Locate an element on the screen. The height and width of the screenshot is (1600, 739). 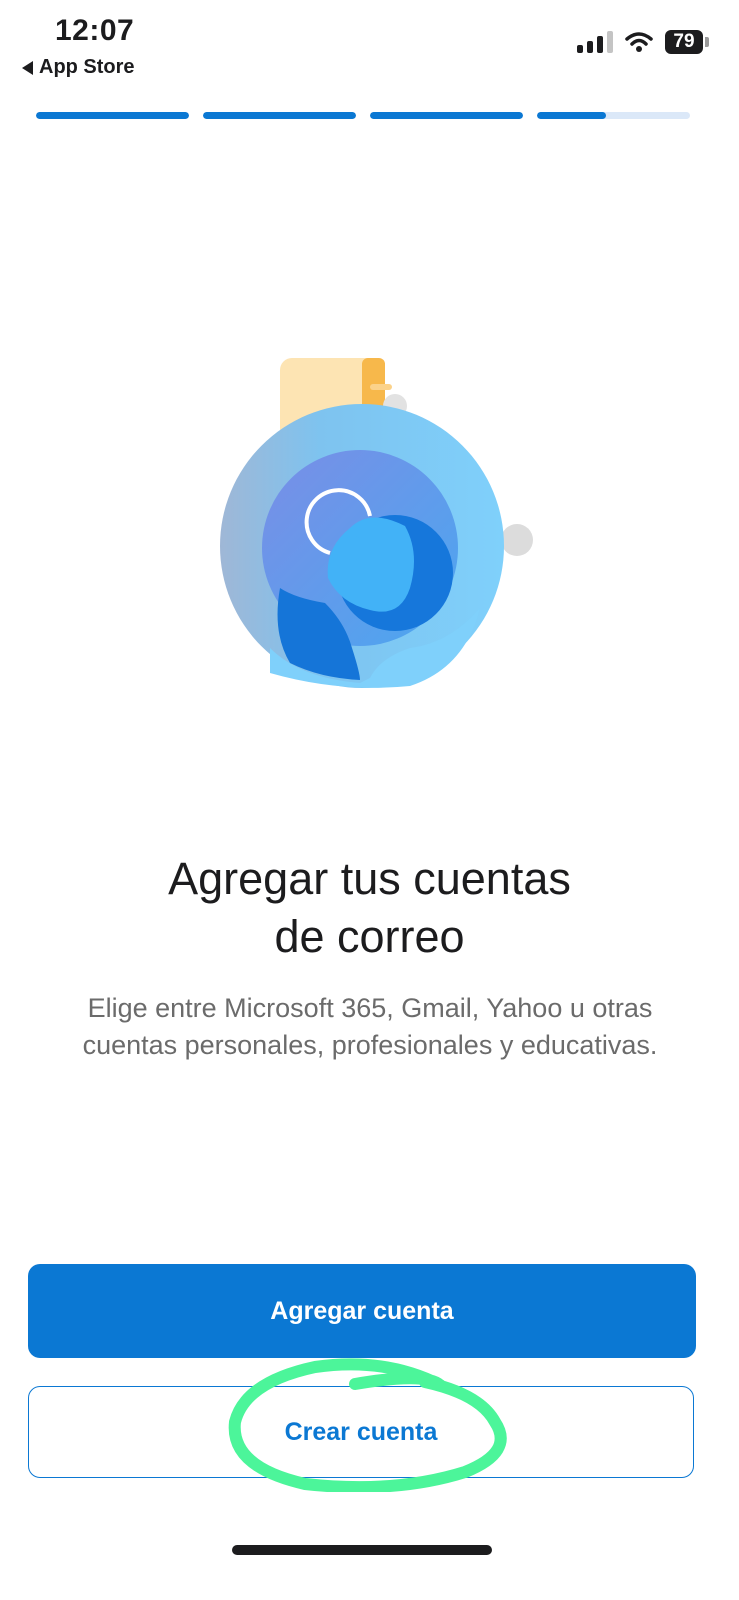
wifi-icon is located at coordinates (639, 42).